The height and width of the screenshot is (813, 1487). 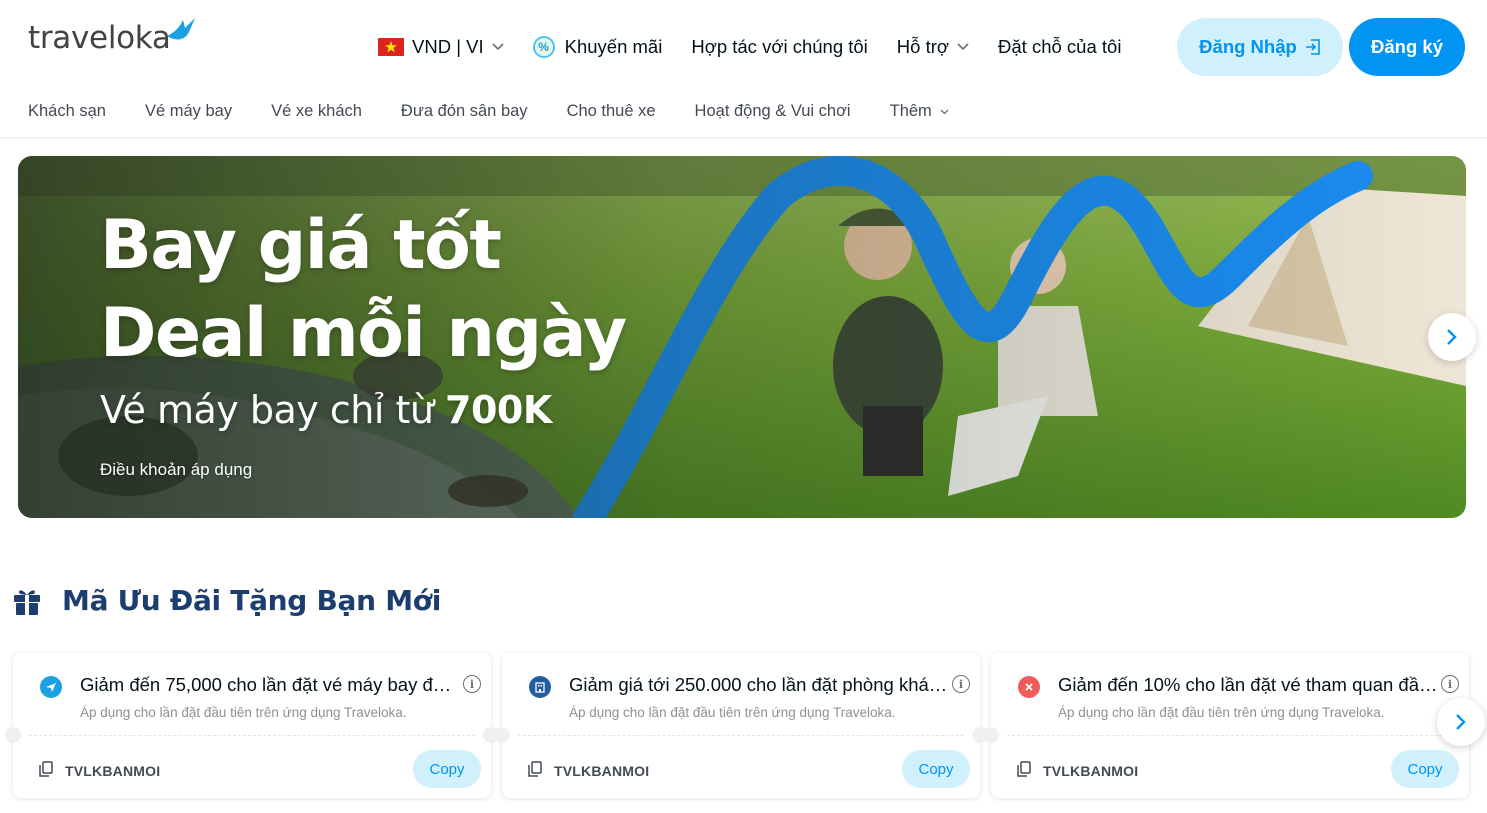 I want to click on partner-link: Hợp tác với chúng tôi, so click(x=779, y=47).